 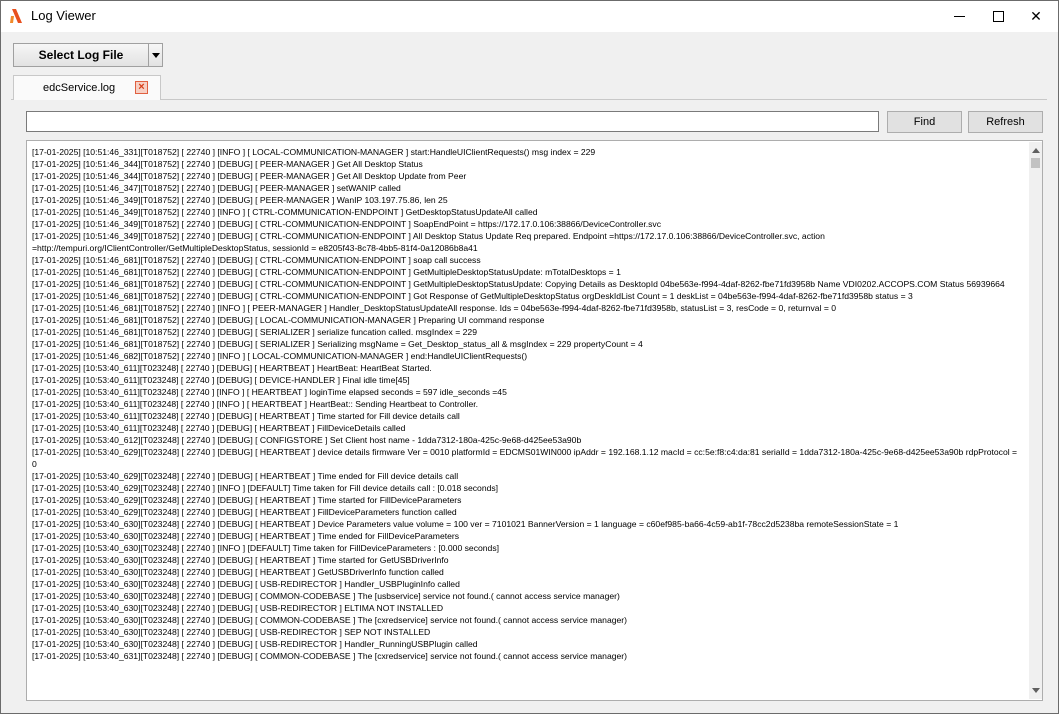 I want to click on search-input, so click(x=452, y=121).